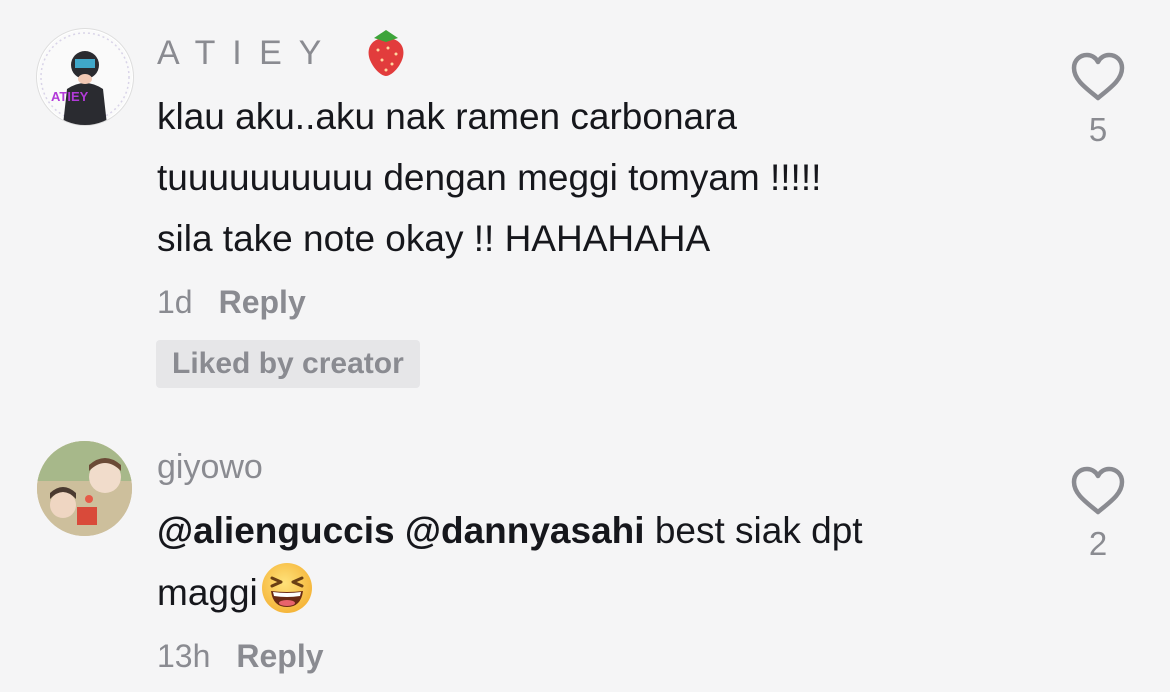 The height and width of the screenshot is (692, 1170). I want to click on like-control: 2, so click(1098, 514).